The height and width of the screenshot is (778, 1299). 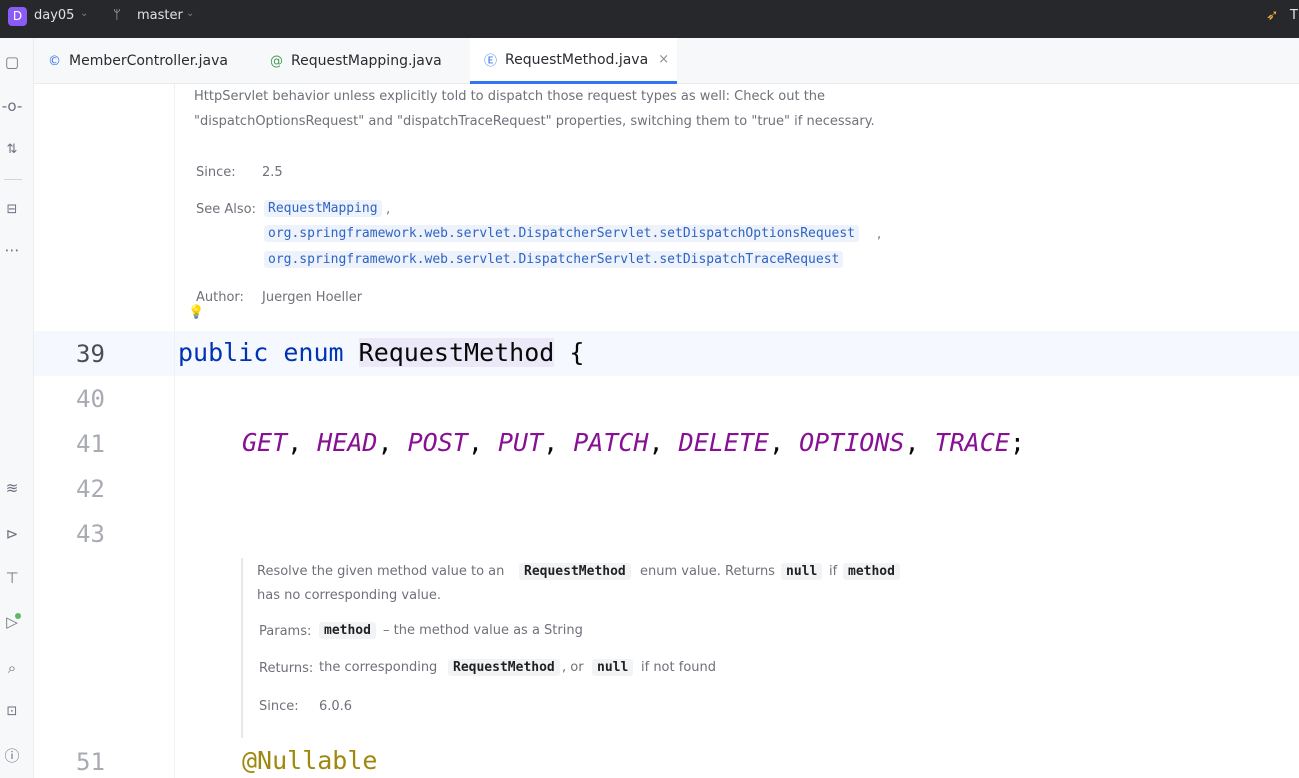 I want to click on doc-returns-prefix: the corresponding, so click(x=378, y=667).